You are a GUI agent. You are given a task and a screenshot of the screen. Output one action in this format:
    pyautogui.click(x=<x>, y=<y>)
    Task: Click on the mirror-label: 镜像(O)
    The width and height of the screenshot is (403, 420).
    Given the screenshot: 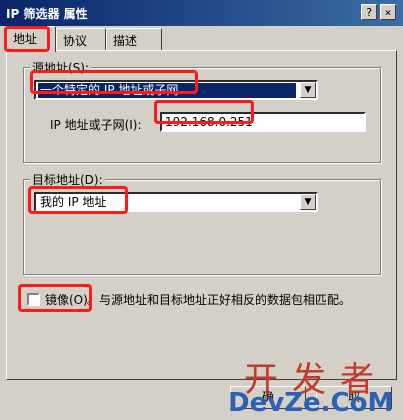 What is the action you would take?
    pyautogui.click(x=66, y=299)
    